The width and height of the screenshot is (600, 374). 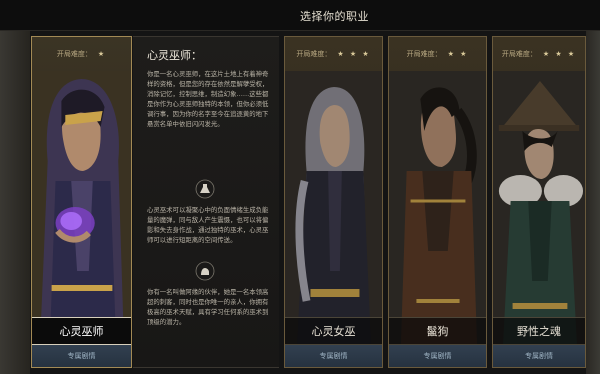 What do you see at coordinates (102, 54) in the screenshot?
I see `difficulty-stars: ★` at bounding box center [102, 54].